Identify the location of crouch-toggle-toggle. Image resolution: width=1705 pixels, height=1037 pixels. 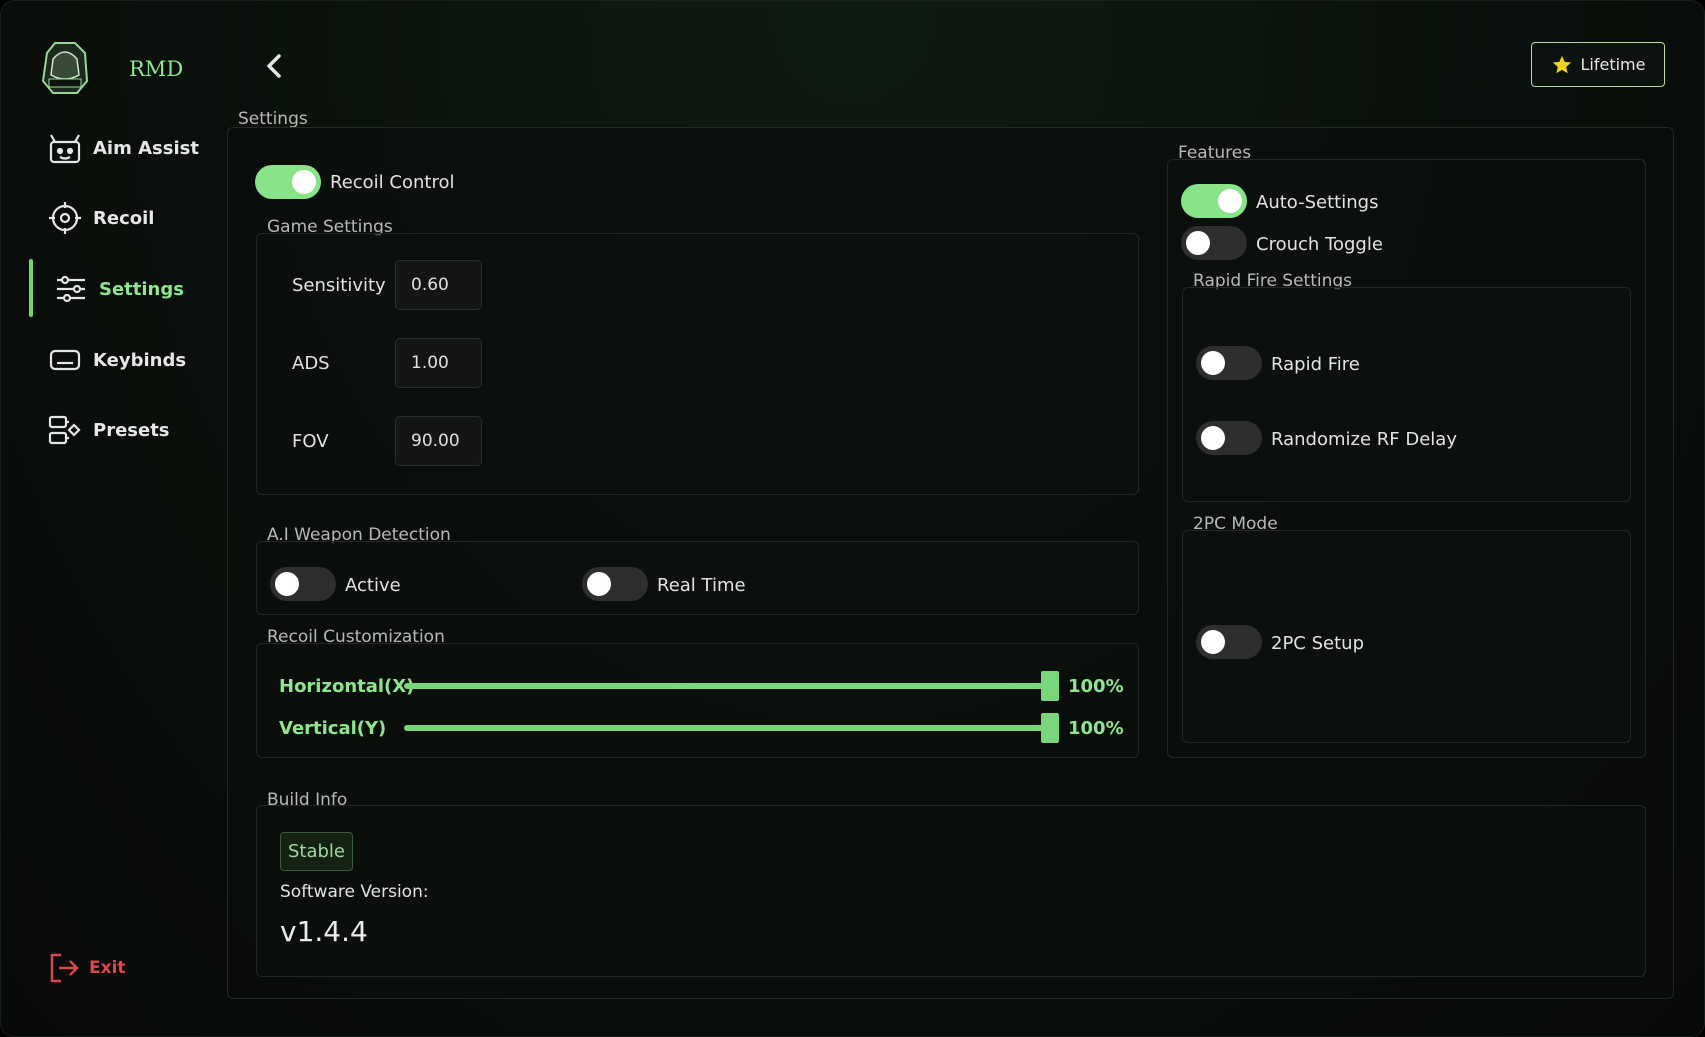
(1214, 243).